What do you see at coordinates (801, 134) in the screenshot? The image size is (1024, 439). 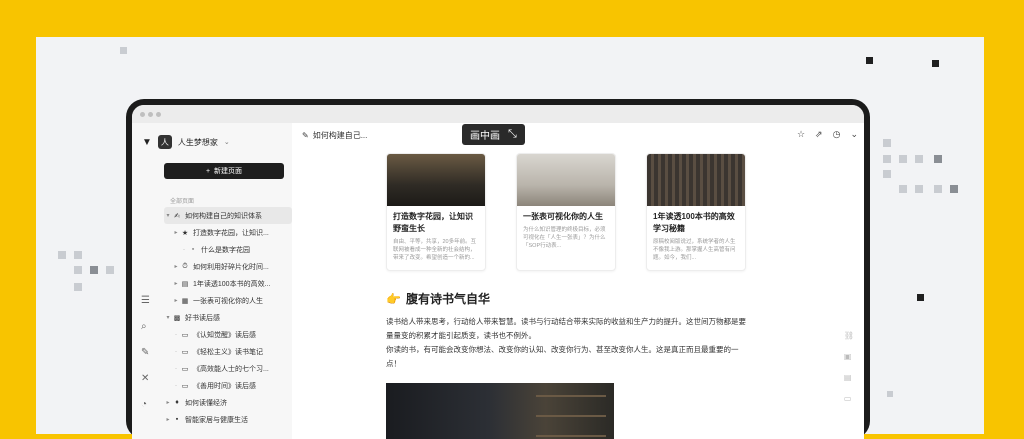 I see `star-icon: ☆` at bounding box center [801, 134].